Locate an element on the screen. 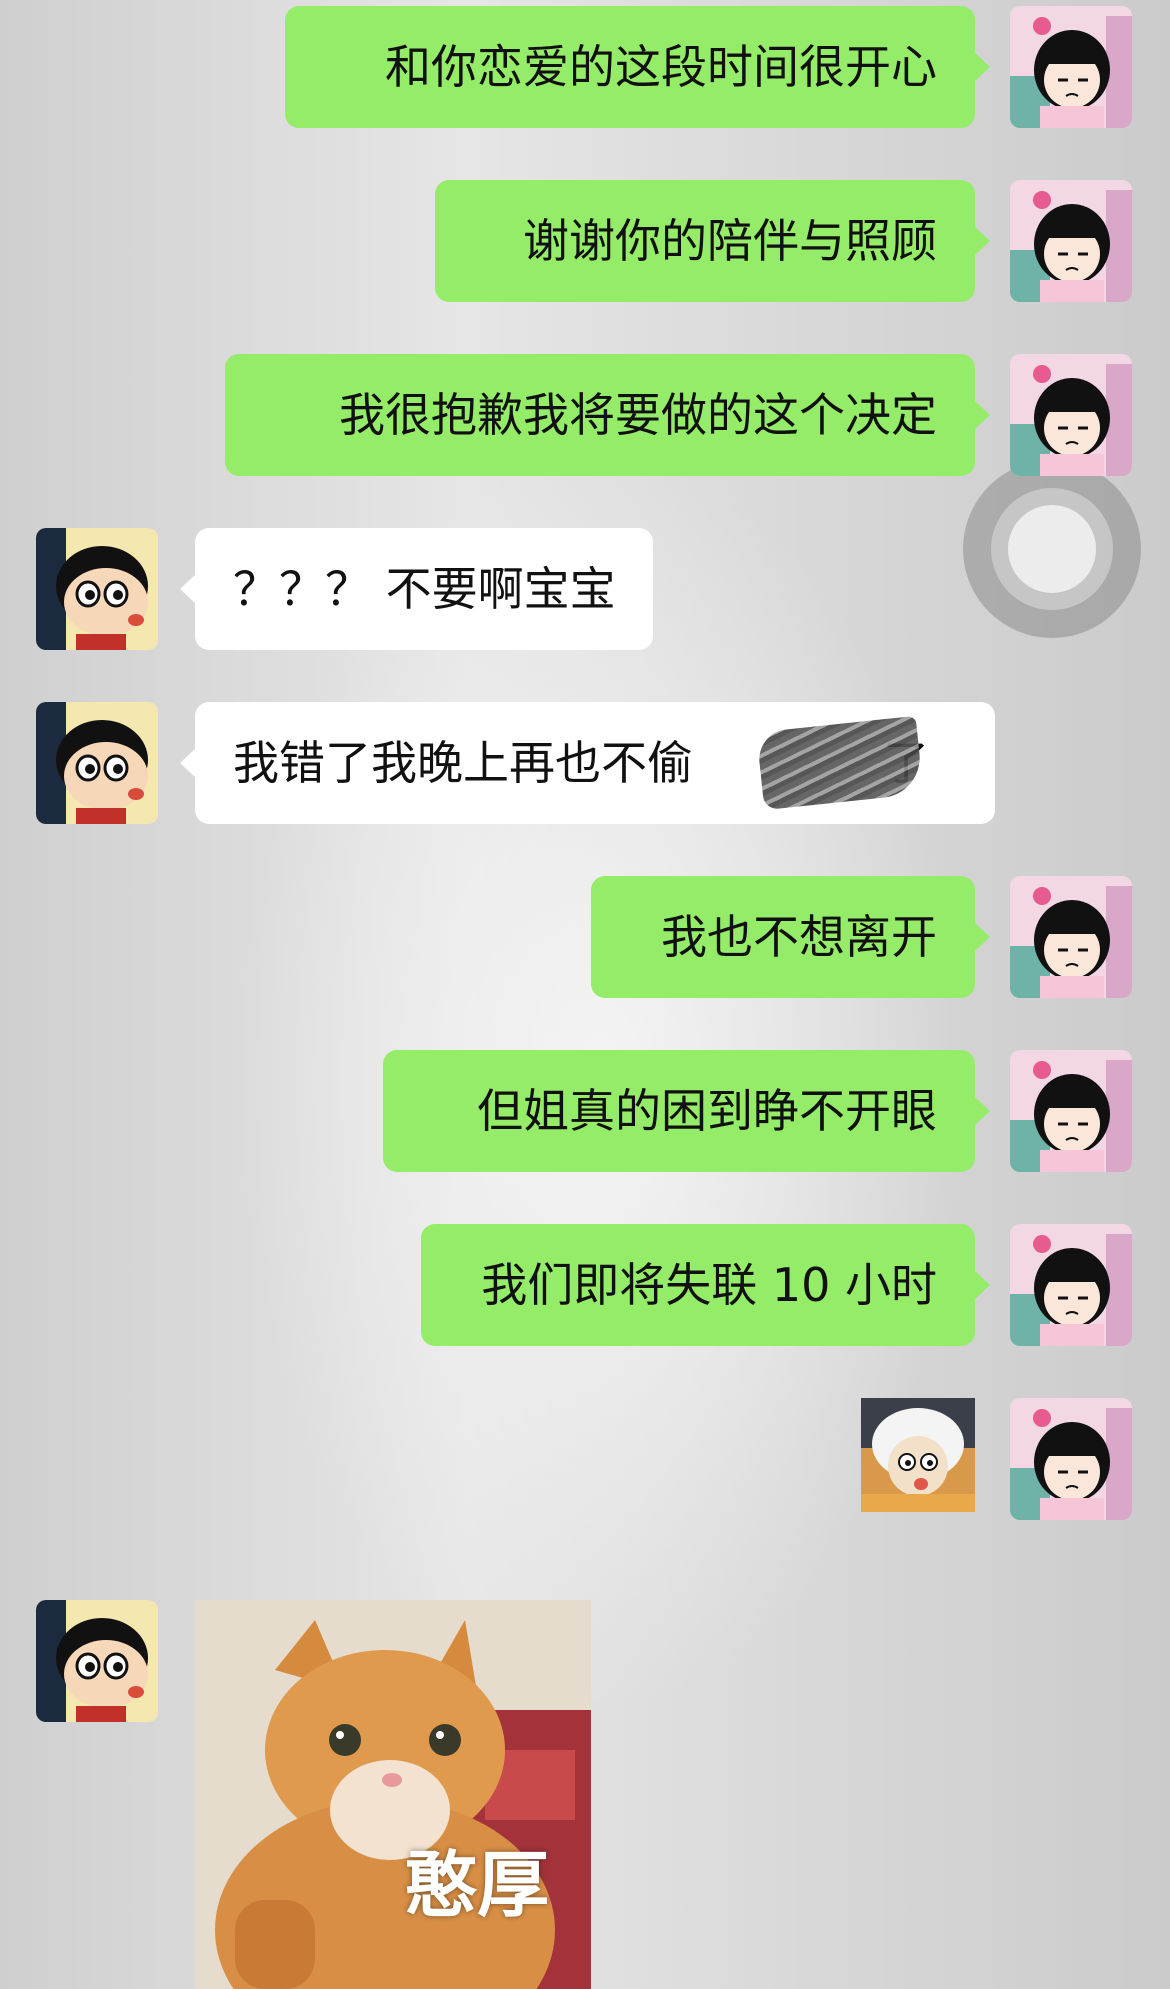 Image resolution: width=1170 pixels, height=1989 pixels. message-text: 和你恋爱的这段时间很开心 is located at coordinates (661, 67).